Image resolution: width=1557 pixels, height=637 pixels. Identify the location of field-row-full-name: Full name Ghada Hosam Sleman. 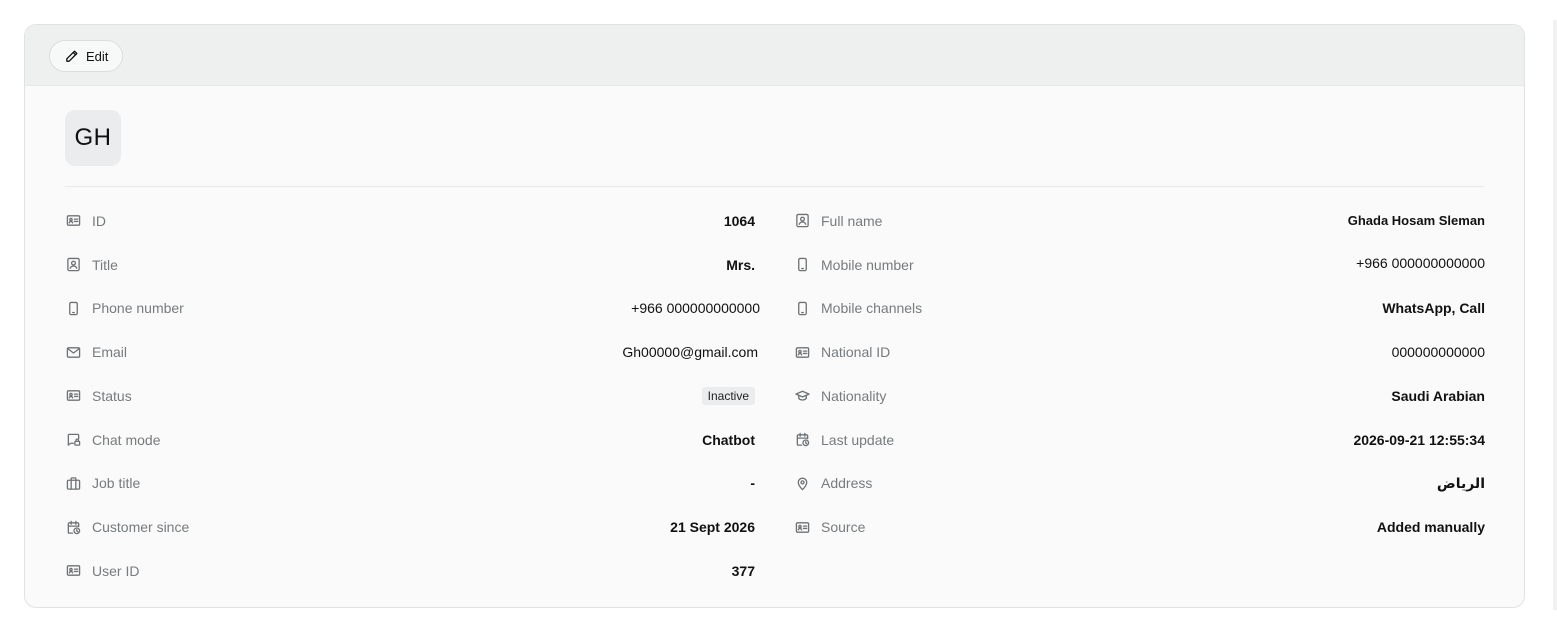
(1139, 221).